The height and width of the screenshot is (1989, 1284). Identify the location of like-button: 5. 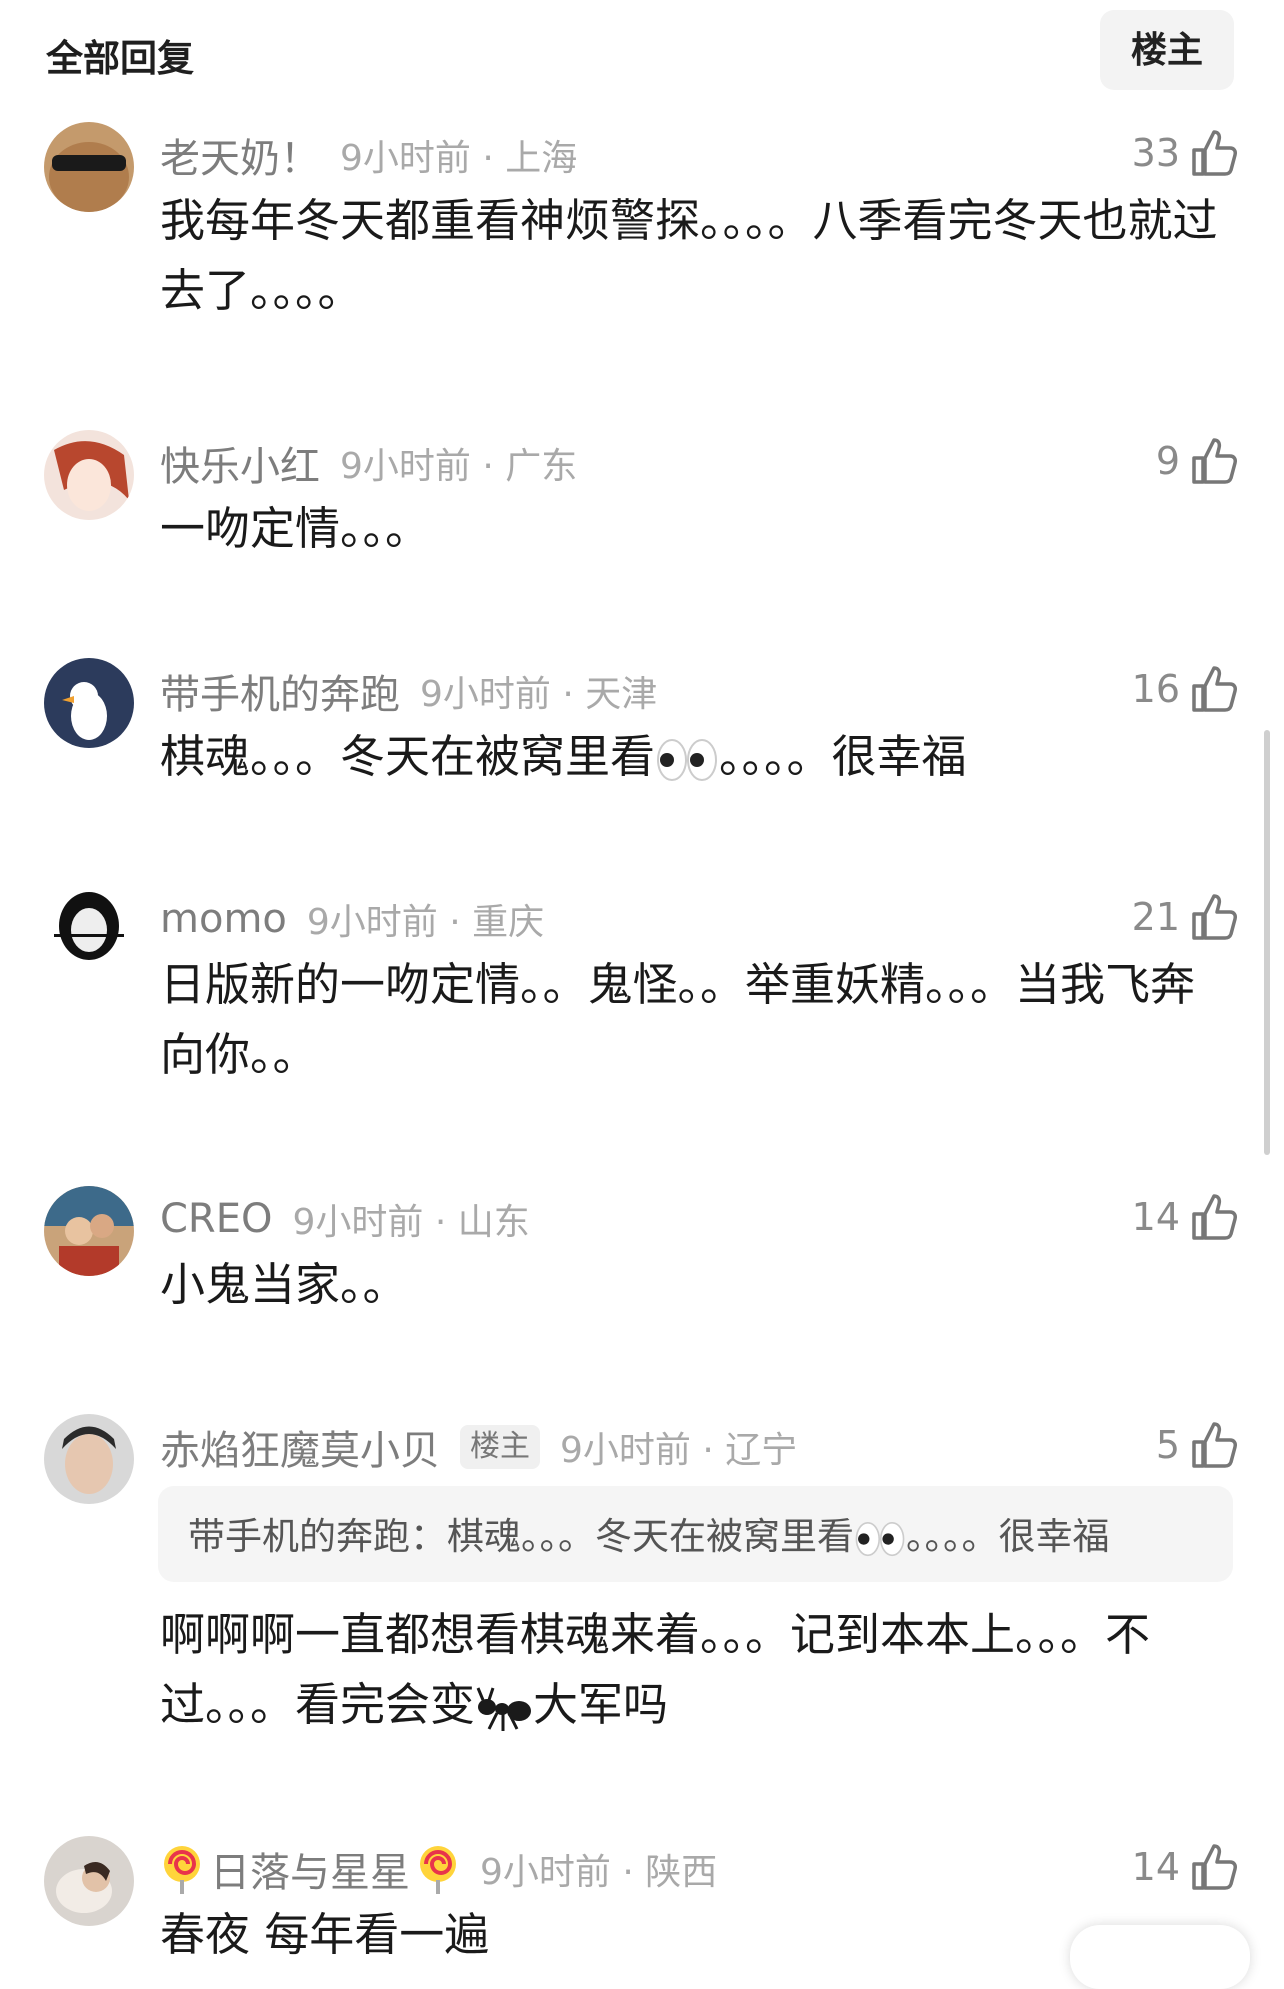
(1197, 1445).